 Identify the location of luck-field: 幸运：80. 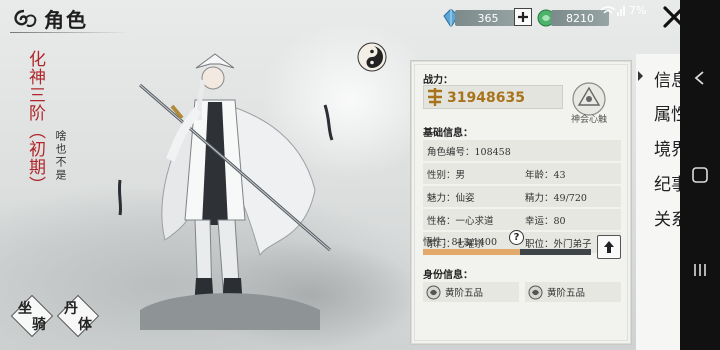
(545, 221).